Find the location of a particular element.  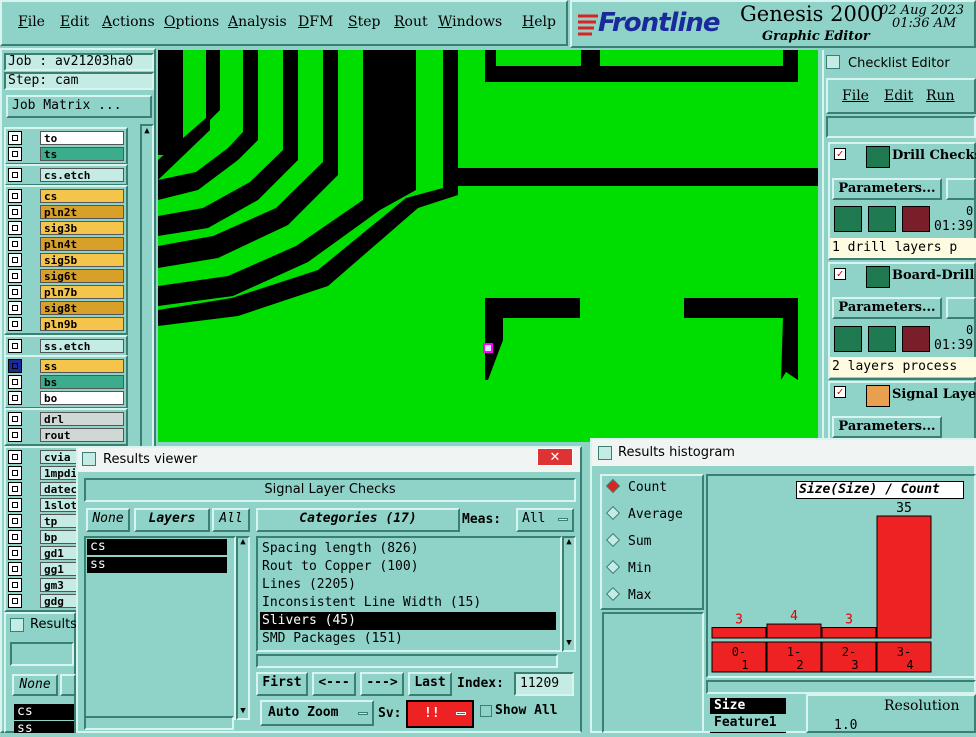

prev-button: <--- is located at coordinates (334, 684).